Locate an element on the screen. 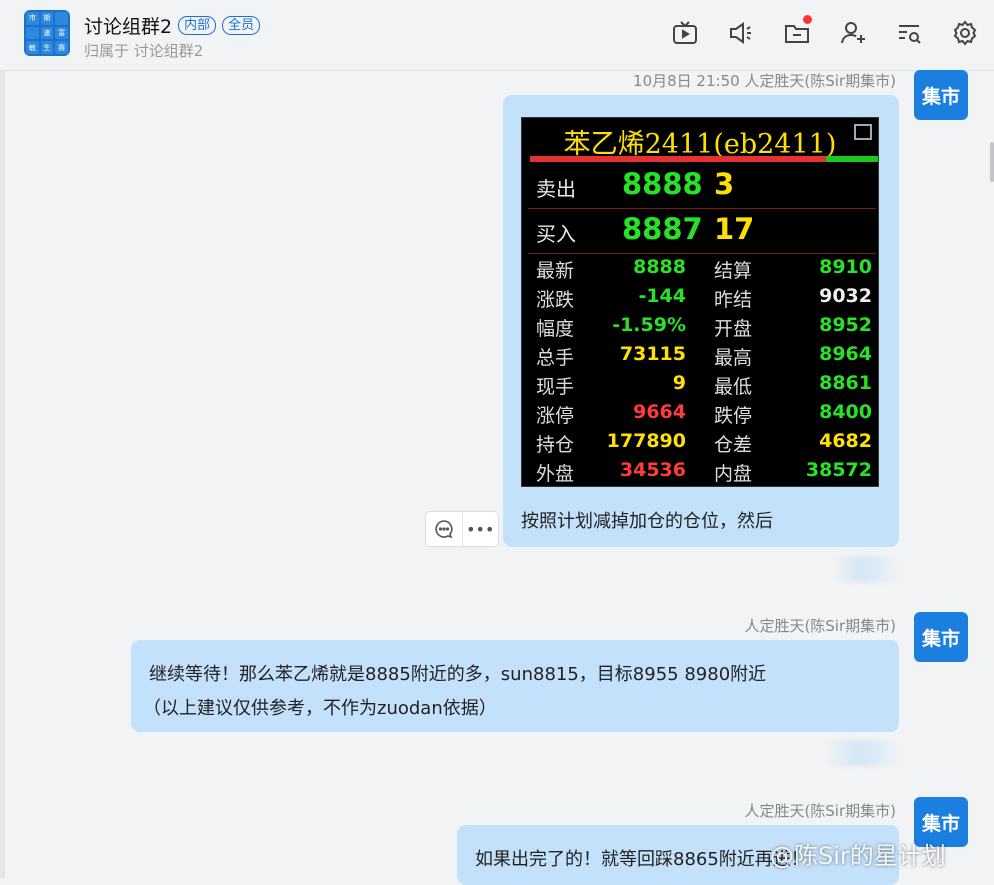  quote-label: 仓差 is located at coordinates (733, 445).